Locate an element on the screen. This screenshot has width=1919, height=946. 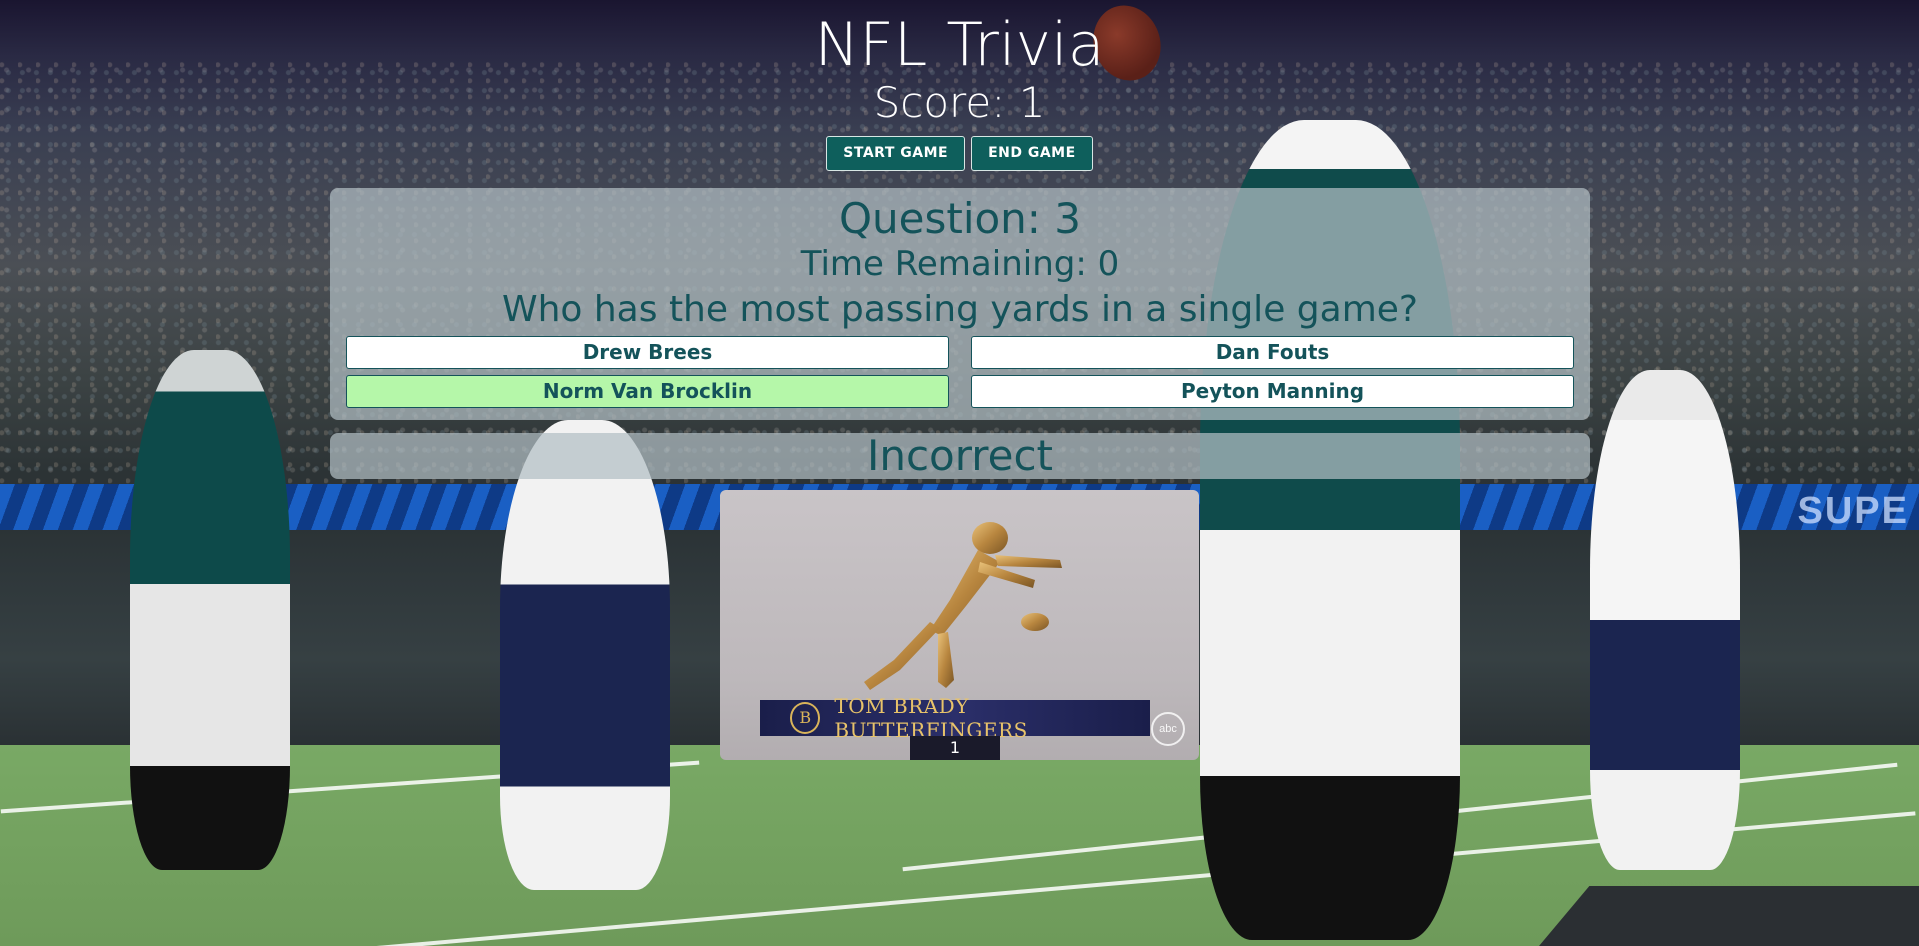
banner-caption: TOM BRADY BUTTERFINGERS is located at coordinates (931, 718).